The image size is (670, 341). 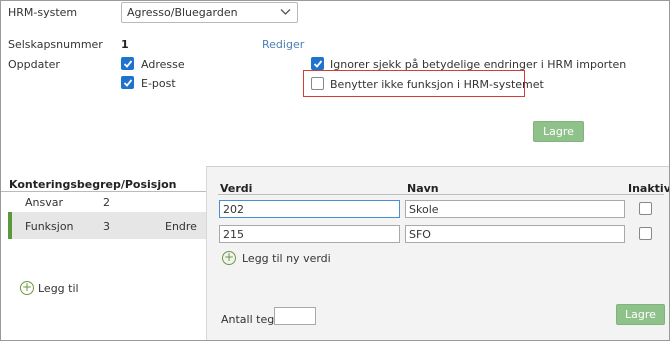 I want to click on no-function-checkbox, so click(x=317, y=83).